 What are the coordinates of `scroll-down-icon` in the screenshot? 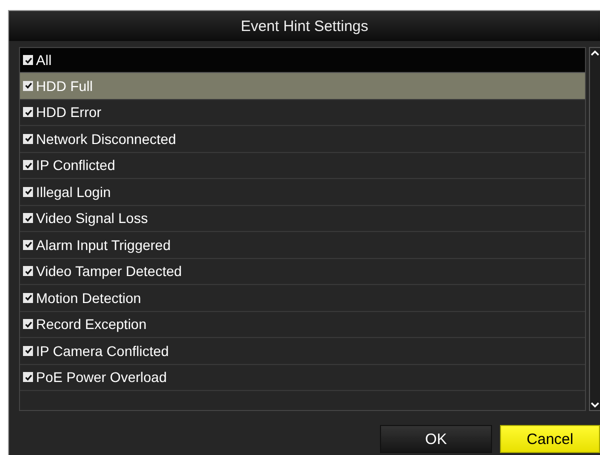 It's located at (595, 405).